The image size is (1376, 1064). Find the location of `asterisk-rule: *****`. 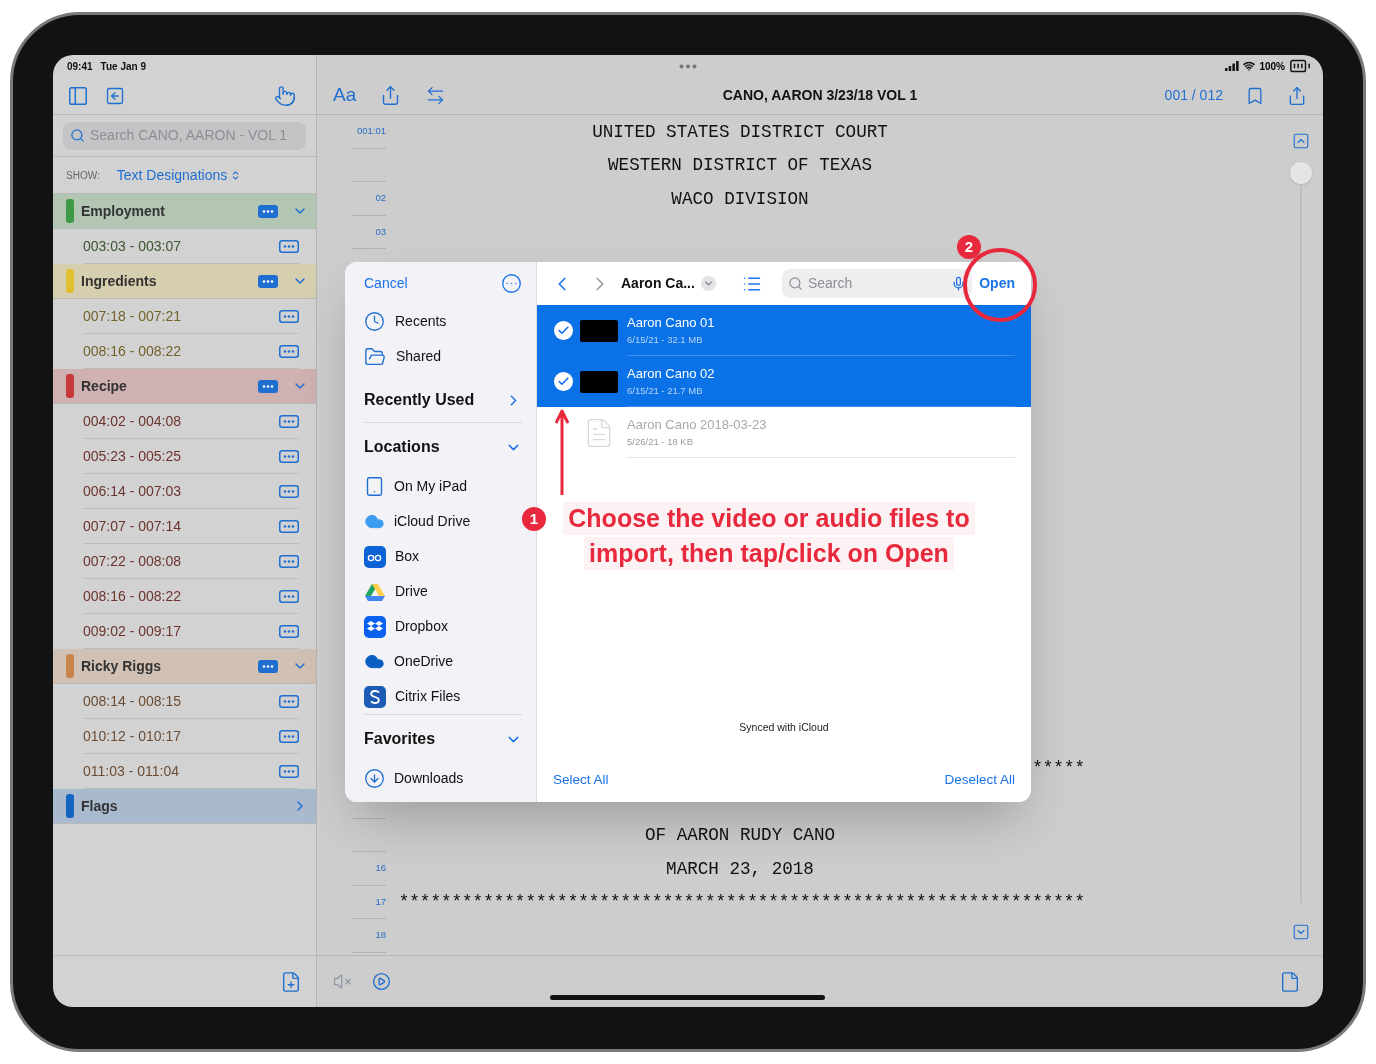

asterisk-rule: ***** is located at coordinates (1058, 769).